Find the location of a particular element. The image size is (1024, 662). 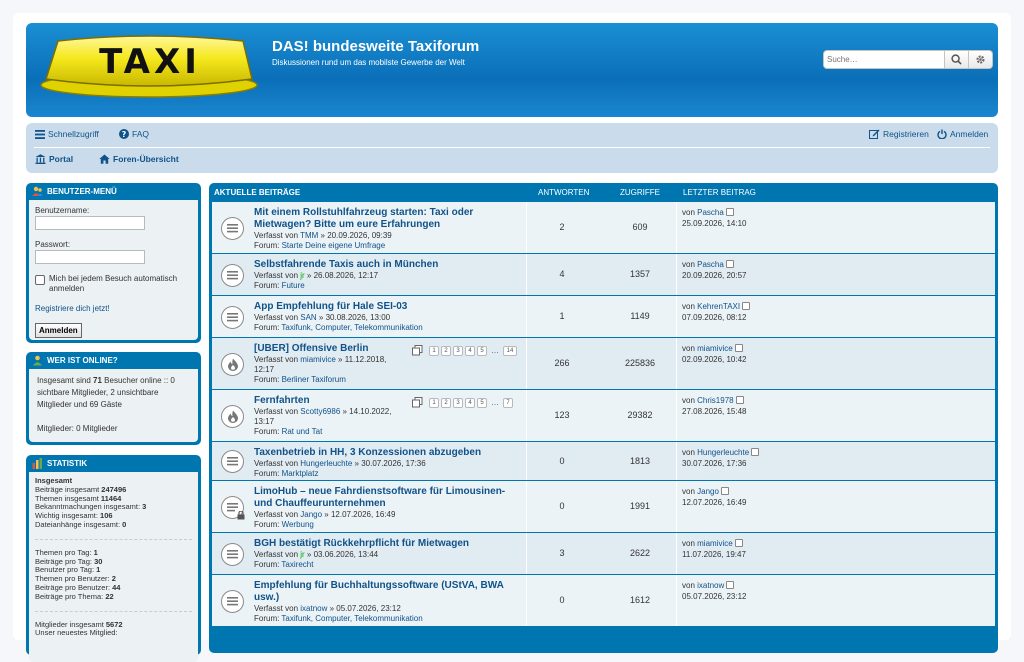

last-post-author-line: von miamivice is located at coordinates (714, 348).